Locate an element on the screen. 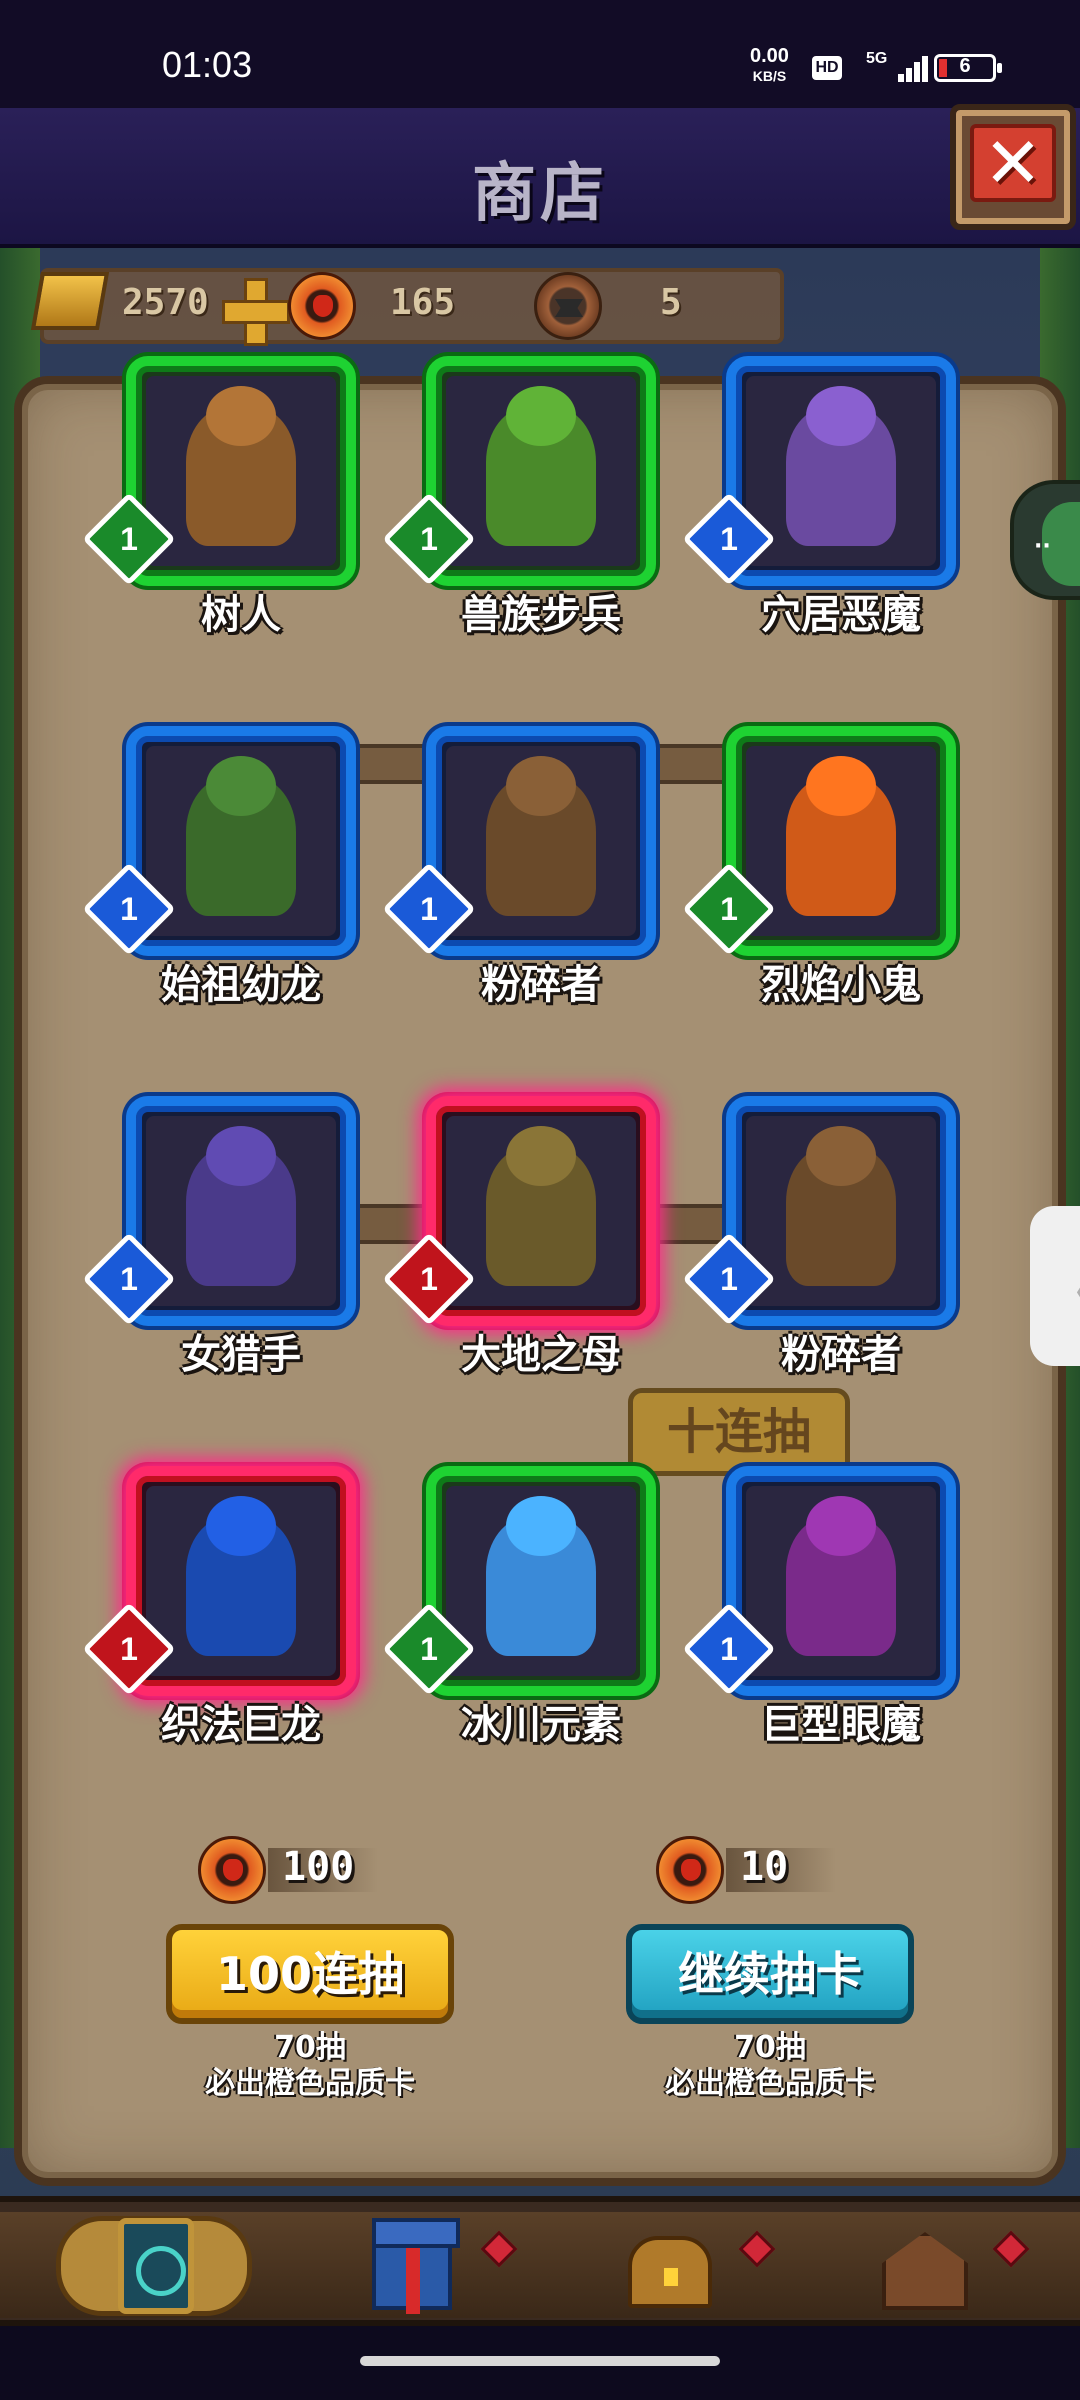  left-pity-note: 70抽 必出橙色品质卡 is located at coordinates (310, 2066).